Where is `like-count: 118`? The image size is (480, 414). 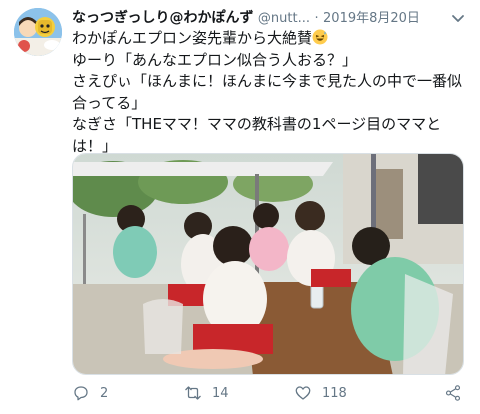 like-count: 118 is located at coordinates (334, 393).